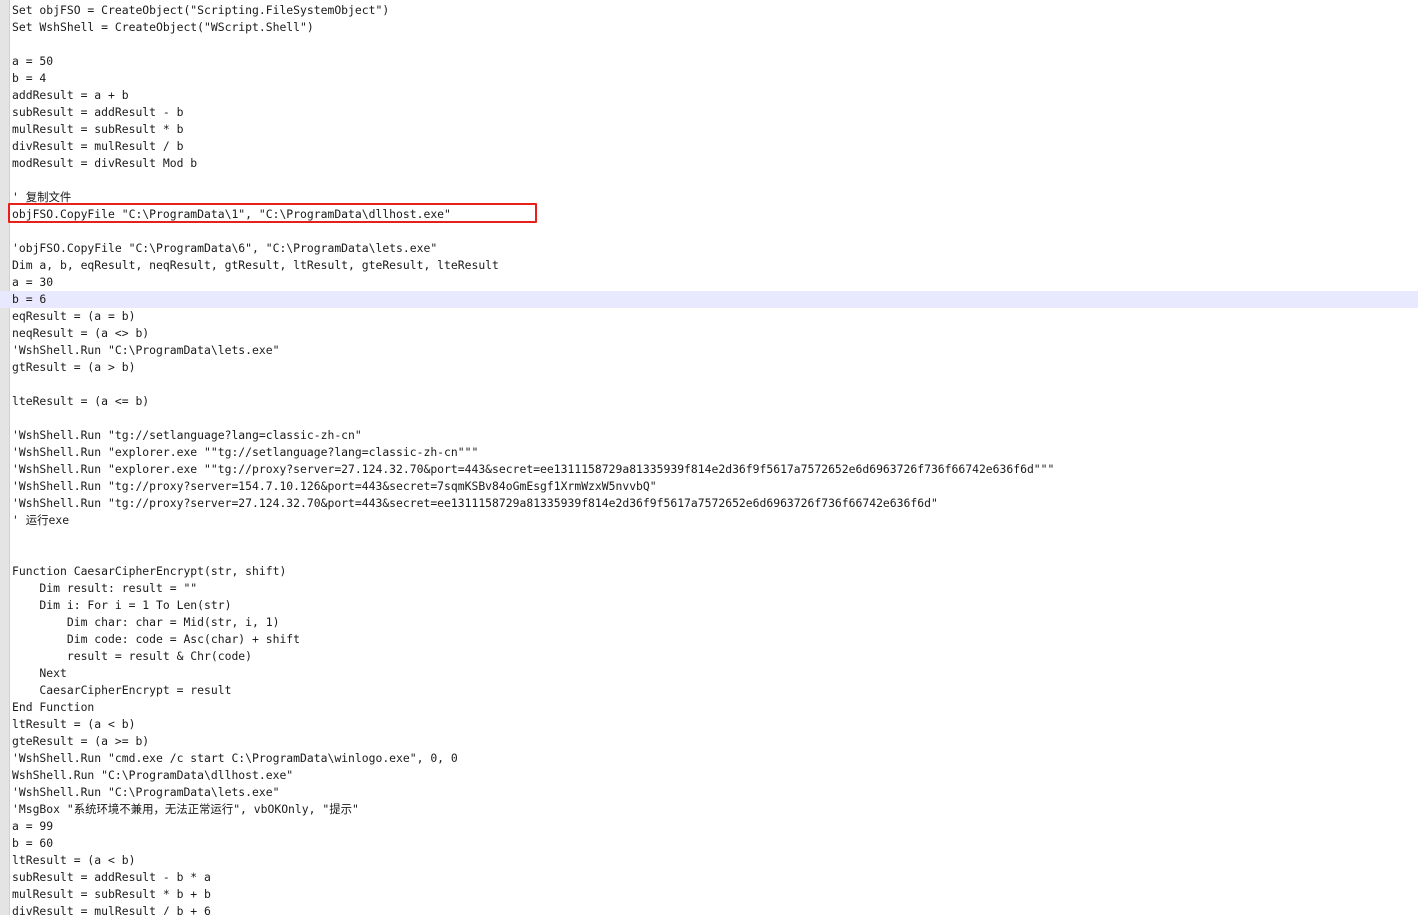 The width and height of the screenshot is (1418, 915). I want to click on code-line: gteResult = (a >= b), so click(709, 741).